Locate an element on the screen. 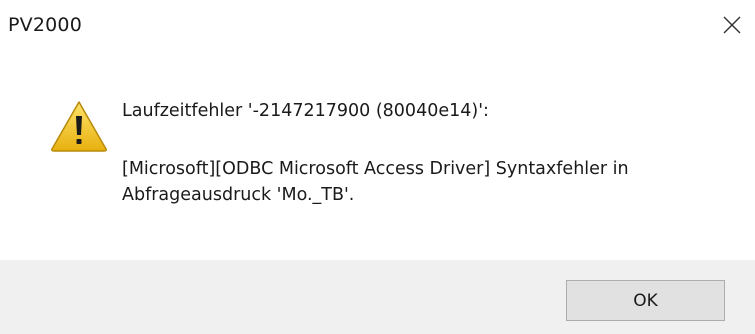 The image size is (755, 334). close-button is located at coordinates (732, 25).